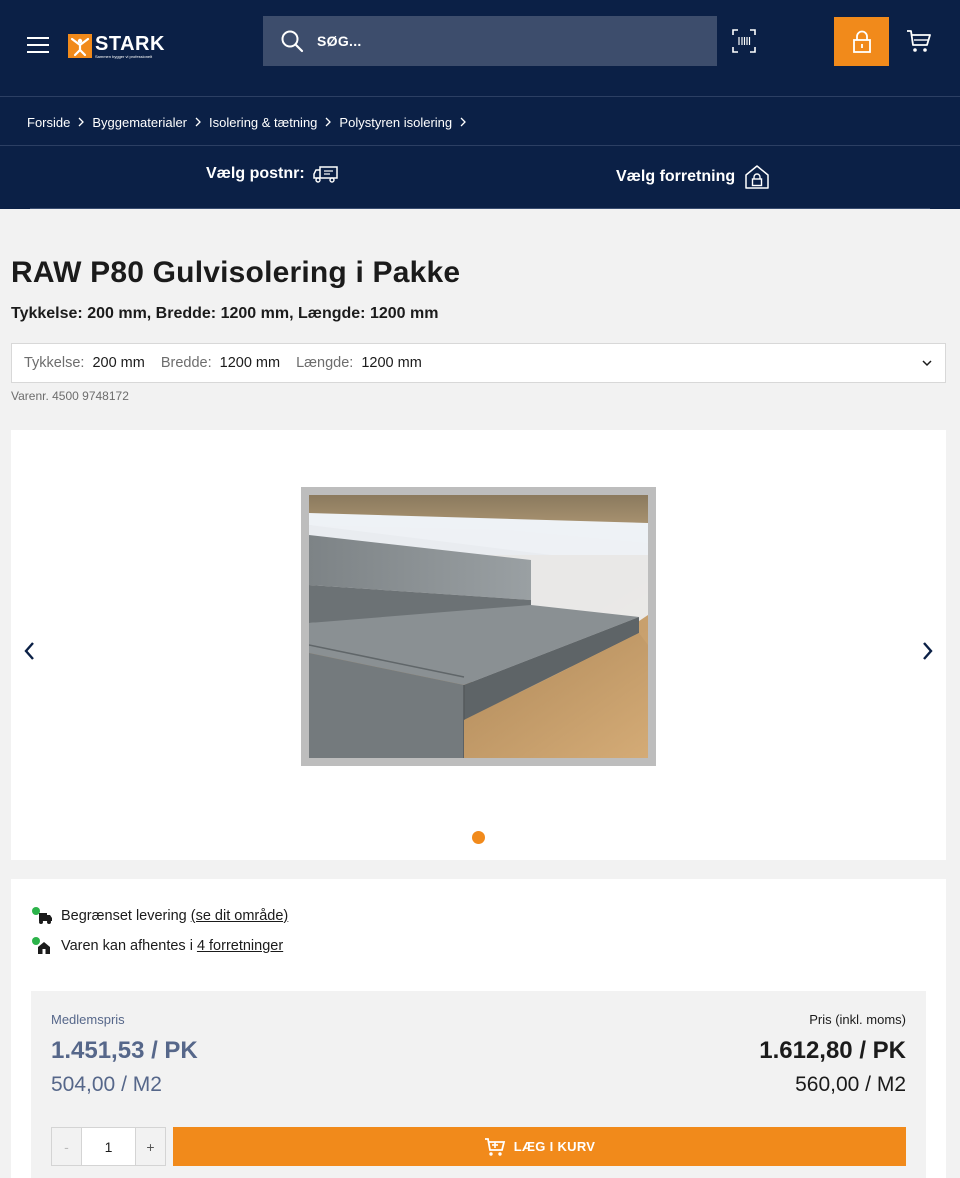  Describe the element at coordinates (127, 946) in the screenshot. I see `pickup-text: Varen kan afhentes i` at that location.